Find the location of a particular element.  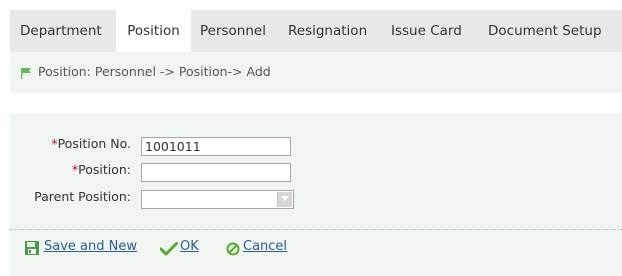

parent-position-select is located at coordinates (217, 199).